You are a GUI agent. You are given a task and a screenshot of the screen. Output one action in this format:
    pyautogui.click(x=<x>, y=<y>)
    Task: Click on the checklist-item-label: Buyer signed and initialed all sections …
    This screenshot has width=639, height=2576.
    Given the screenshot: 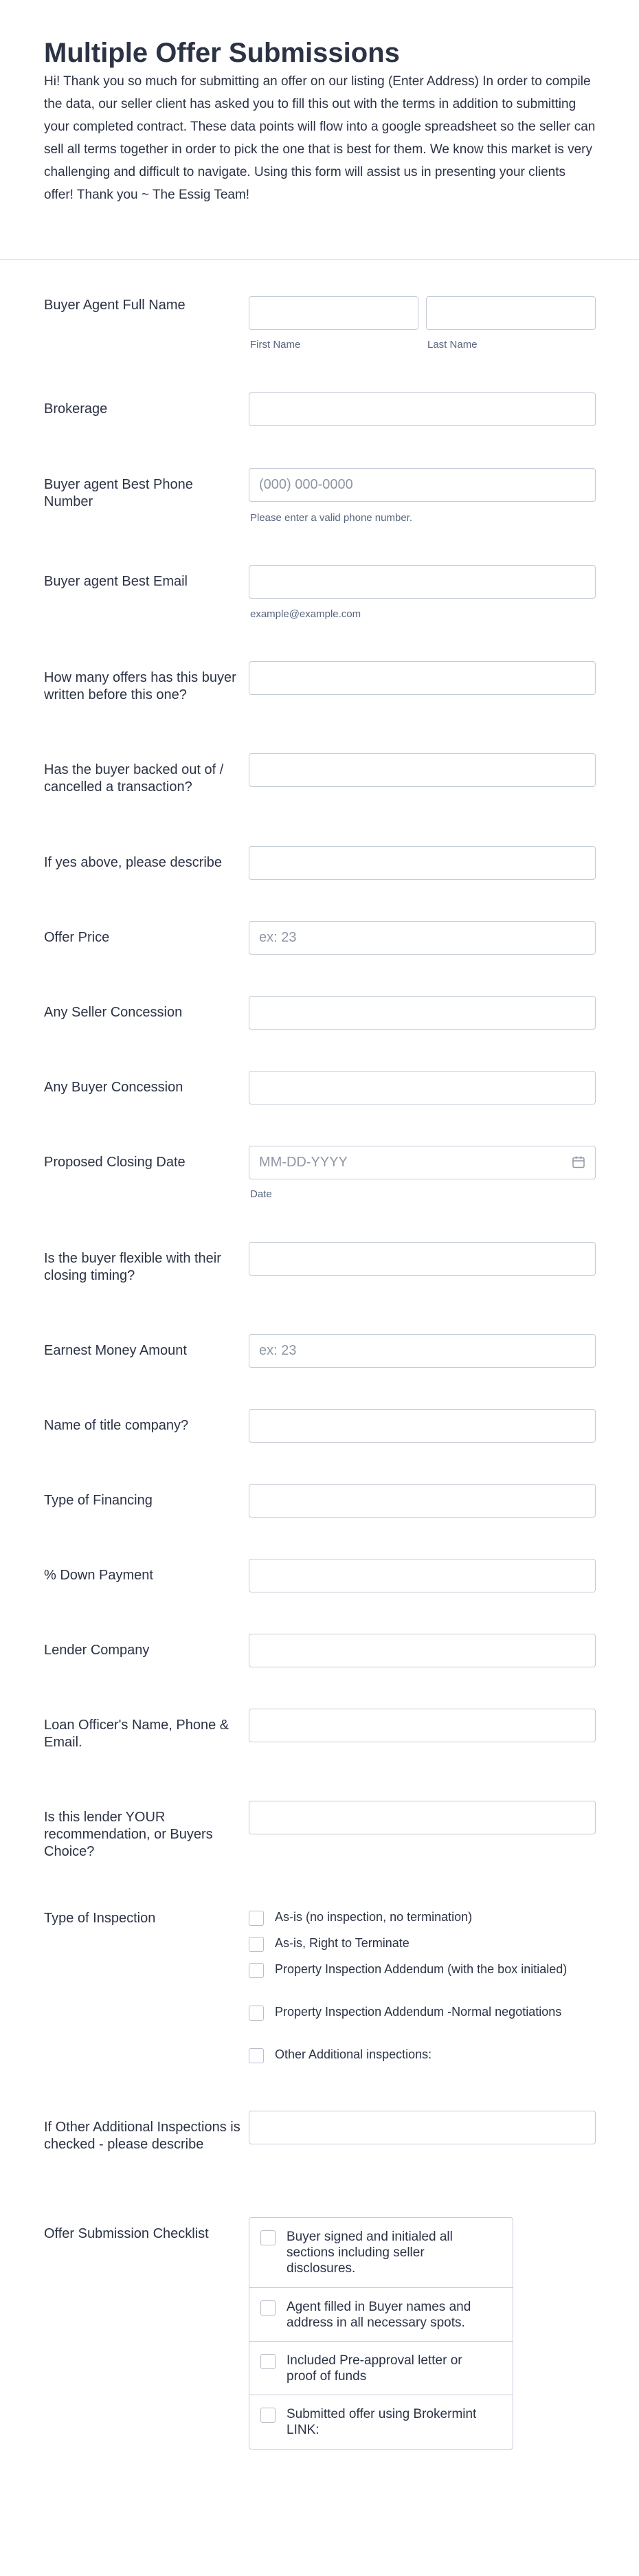 What is the action you would take?
    pyautogui.click(x=370, y=2253)
    